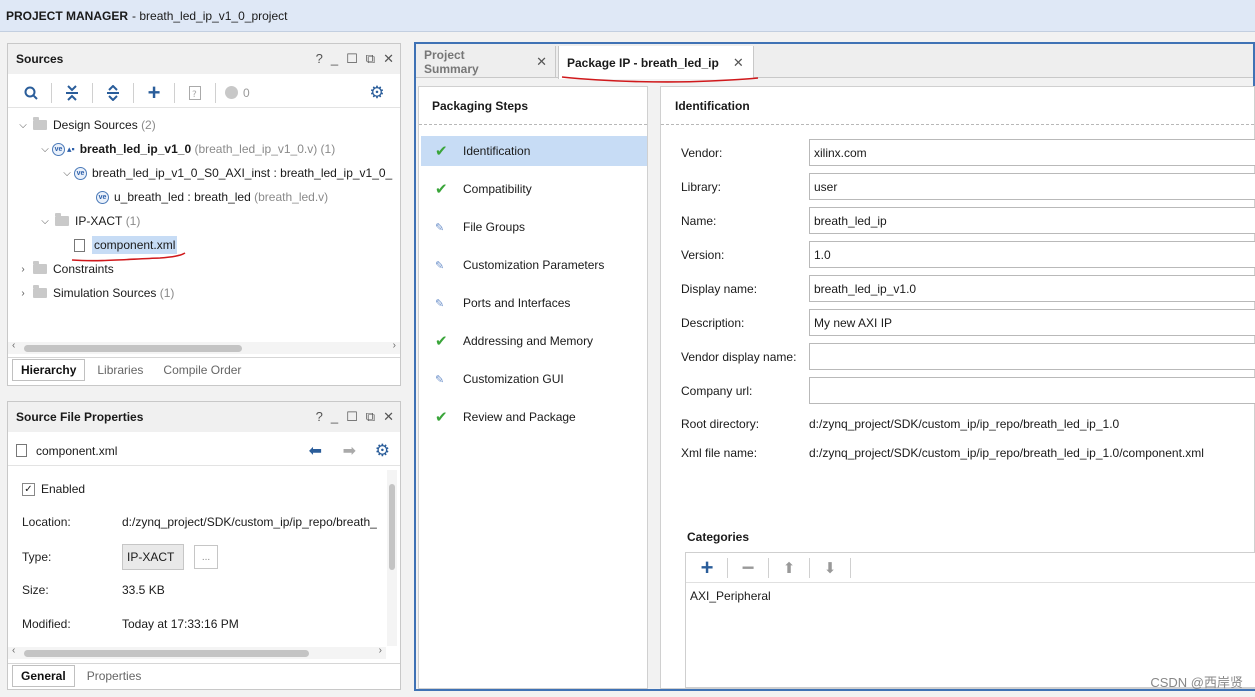 The height and width of the screenshot is (697, 1255). Describe the element at coordinates (202, 370) in the screenshot. I see `tab-compile-order: Compile Order` at that location.